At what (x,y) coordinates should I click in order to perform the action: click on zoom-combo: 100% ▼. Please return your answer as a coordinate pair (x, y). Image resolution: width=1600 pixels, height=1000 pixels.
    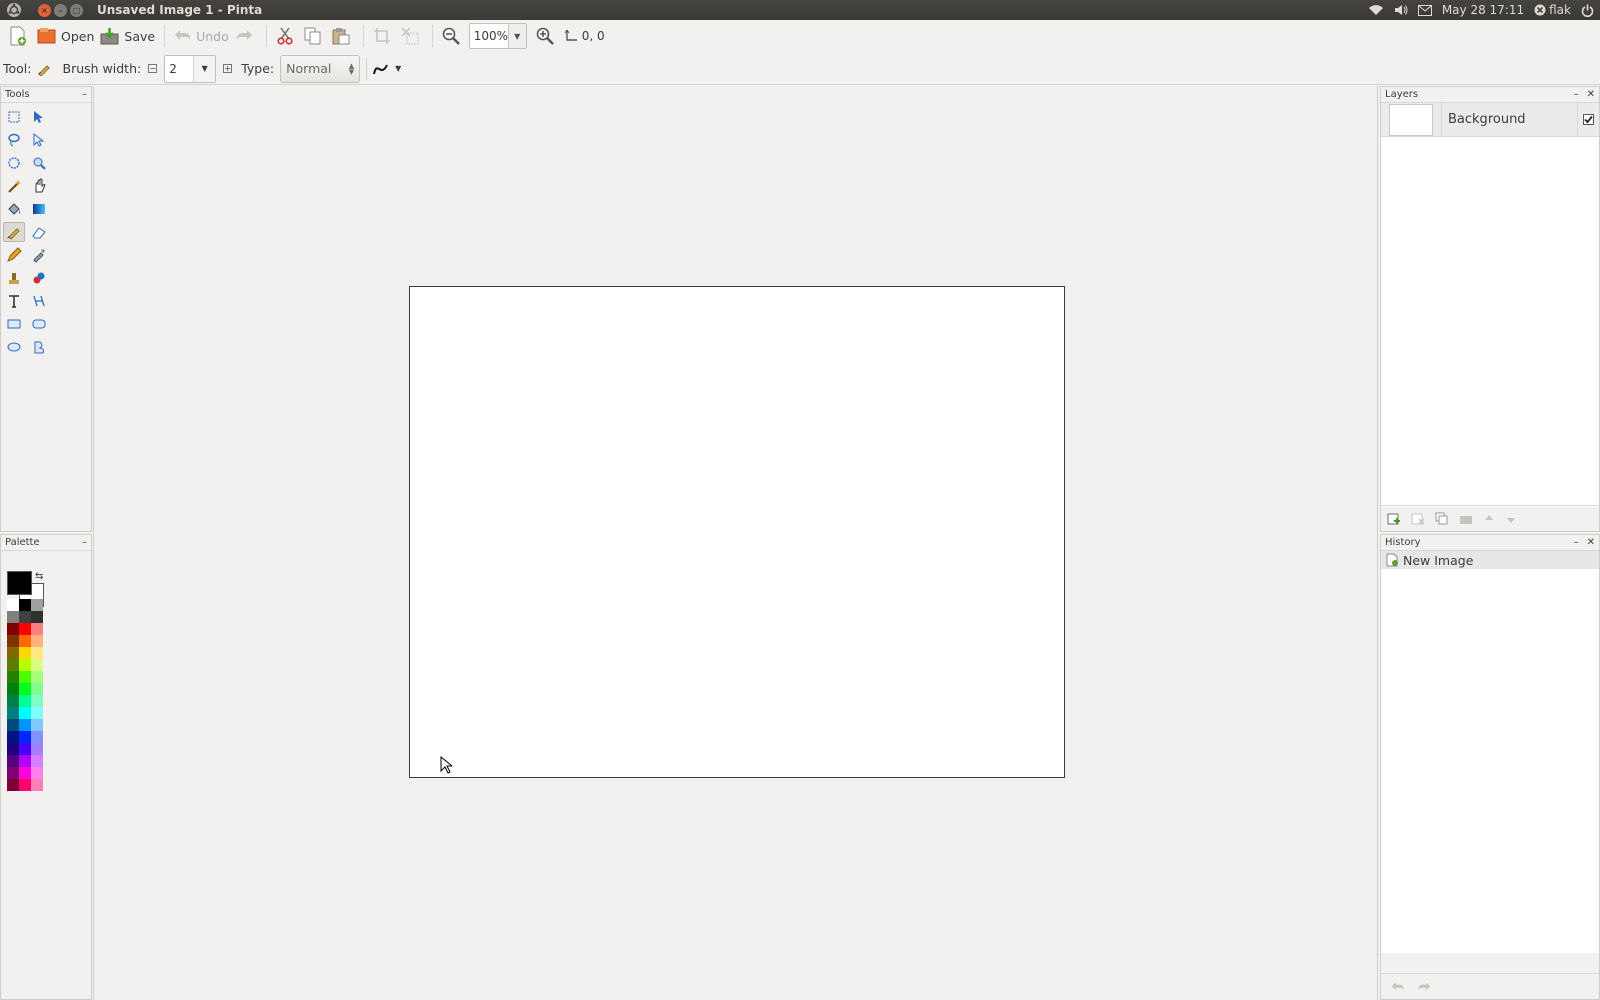
    Looking at the image, I should click on (497, 36).